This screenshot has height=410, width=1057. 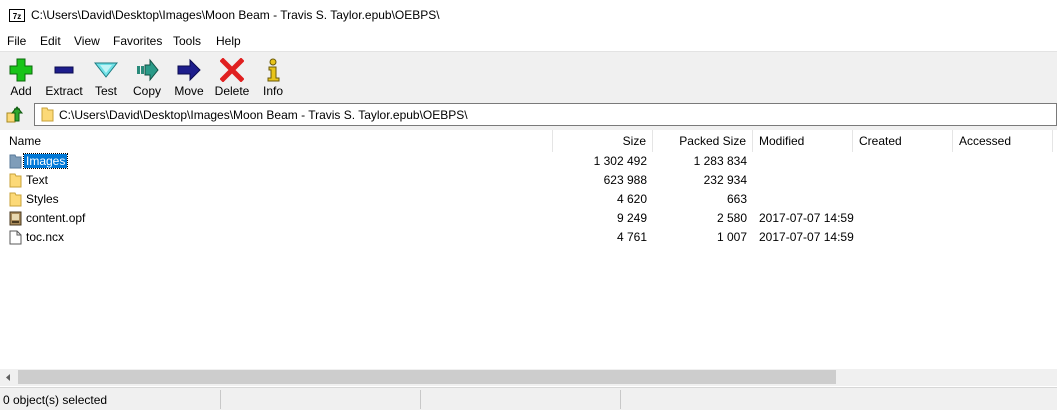 What do you see at coordinates (232, 70) in the screenshot?
I see `delete-x-icon` at bounding box center [232, 70].